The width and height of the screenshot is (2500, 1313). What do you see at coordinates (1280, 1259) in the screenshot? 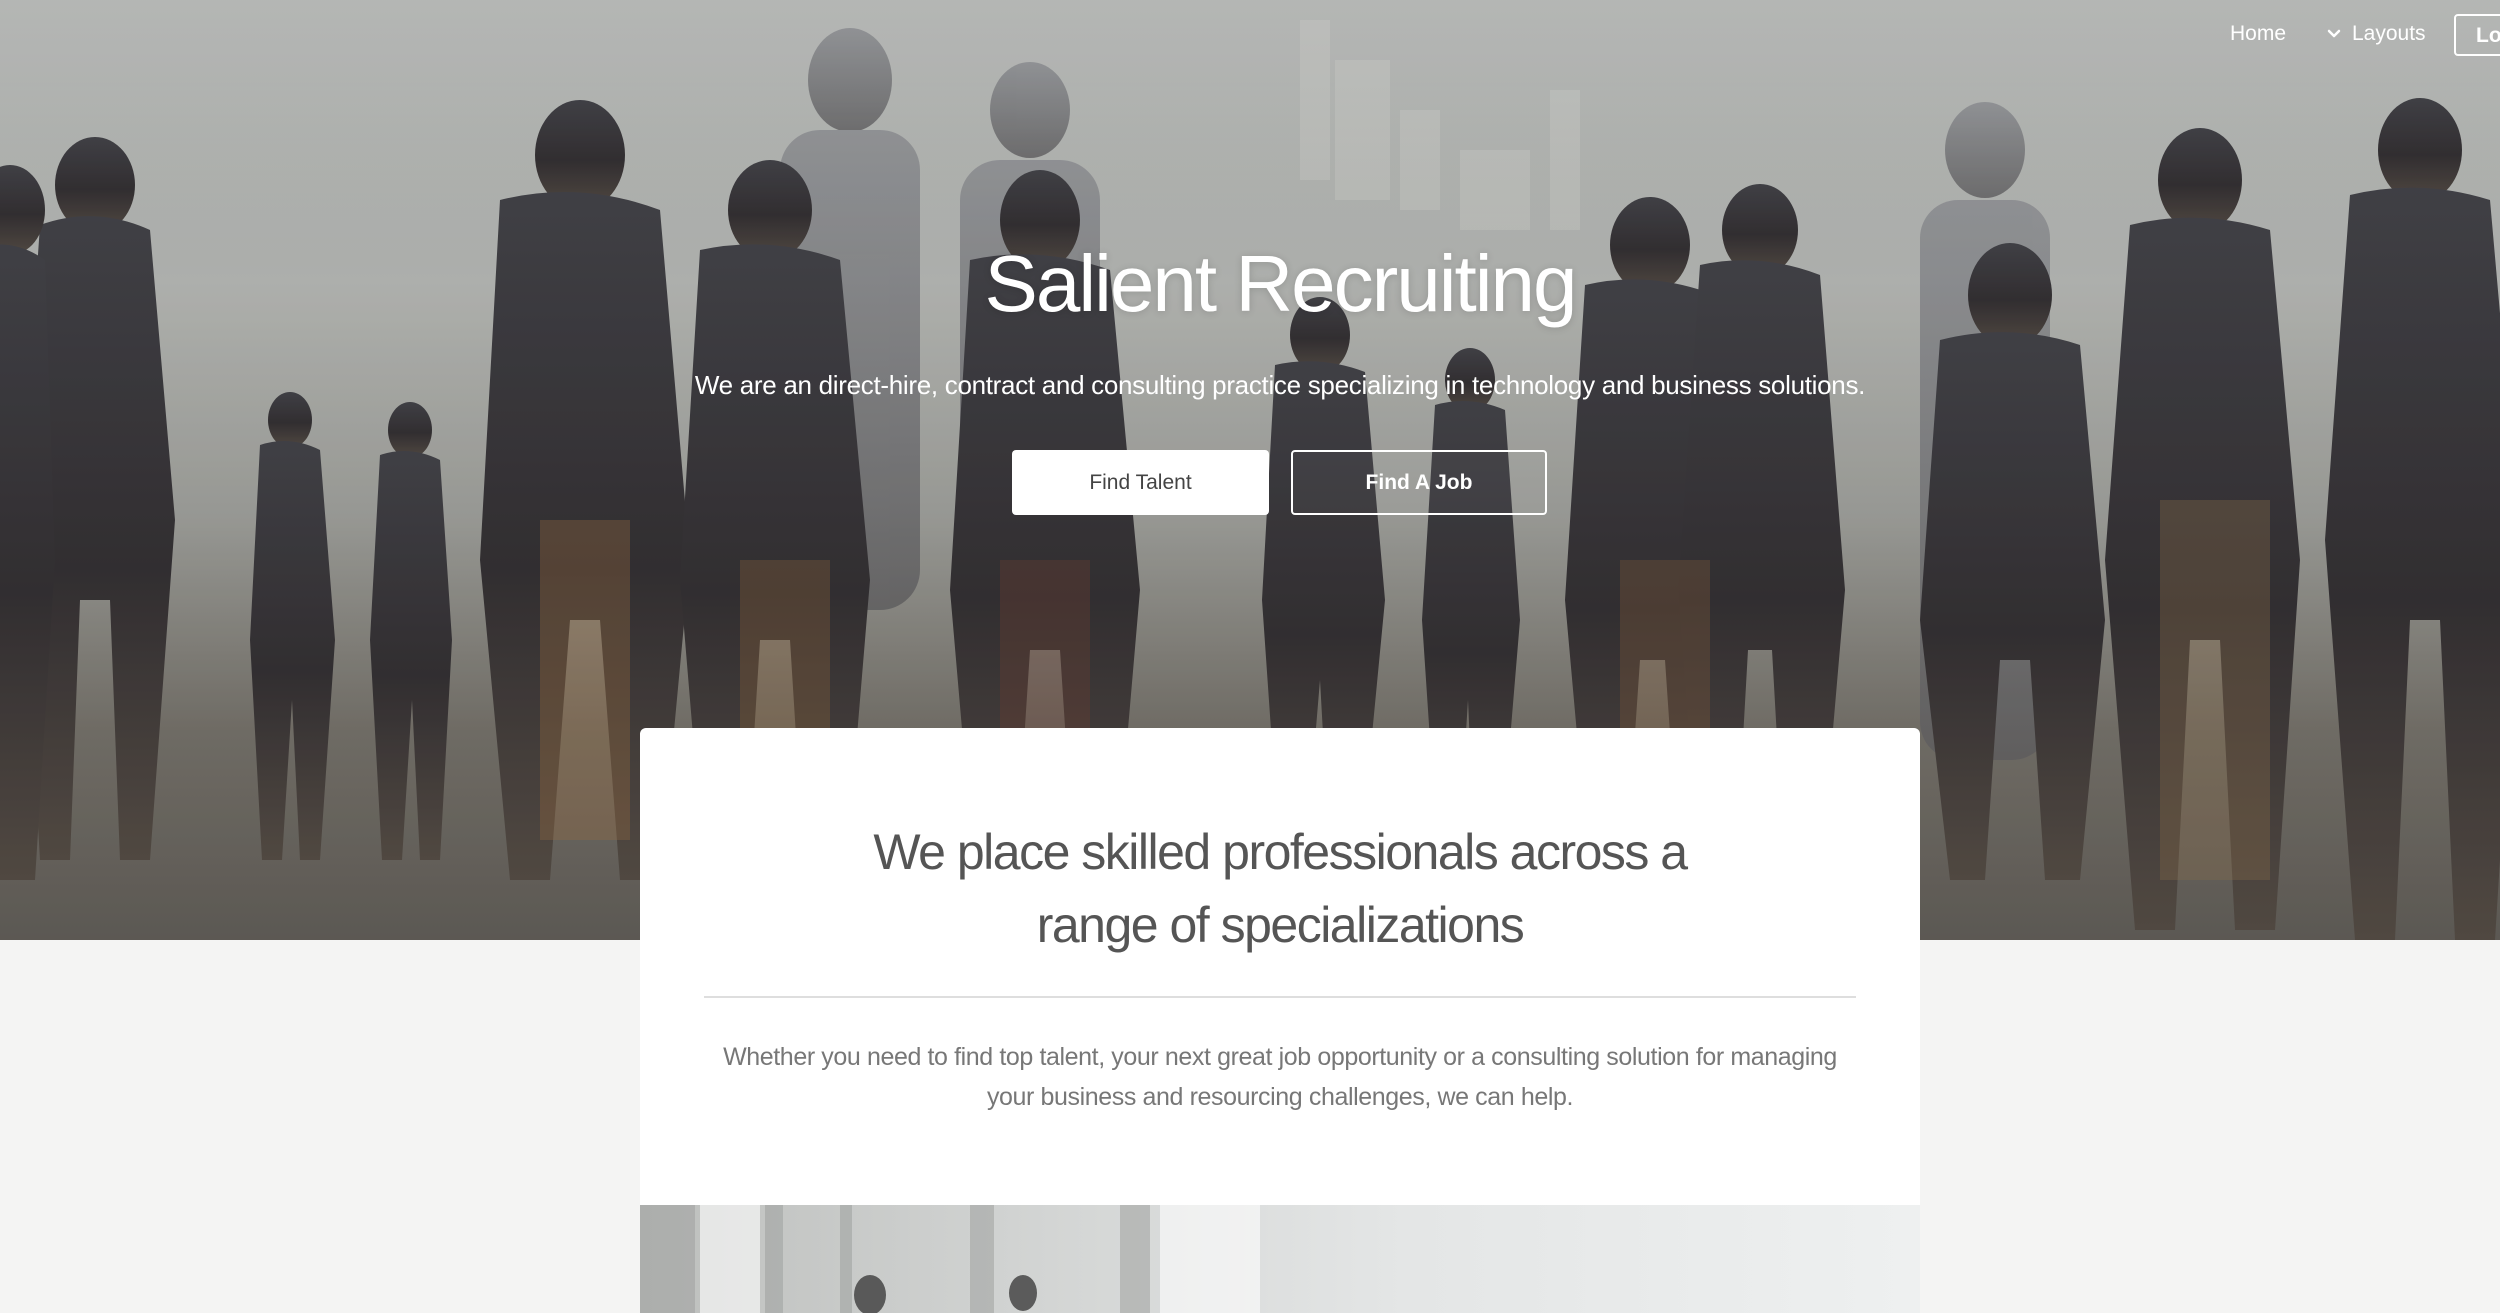
I see `office-photo` at bounding box center [1280, 1259].